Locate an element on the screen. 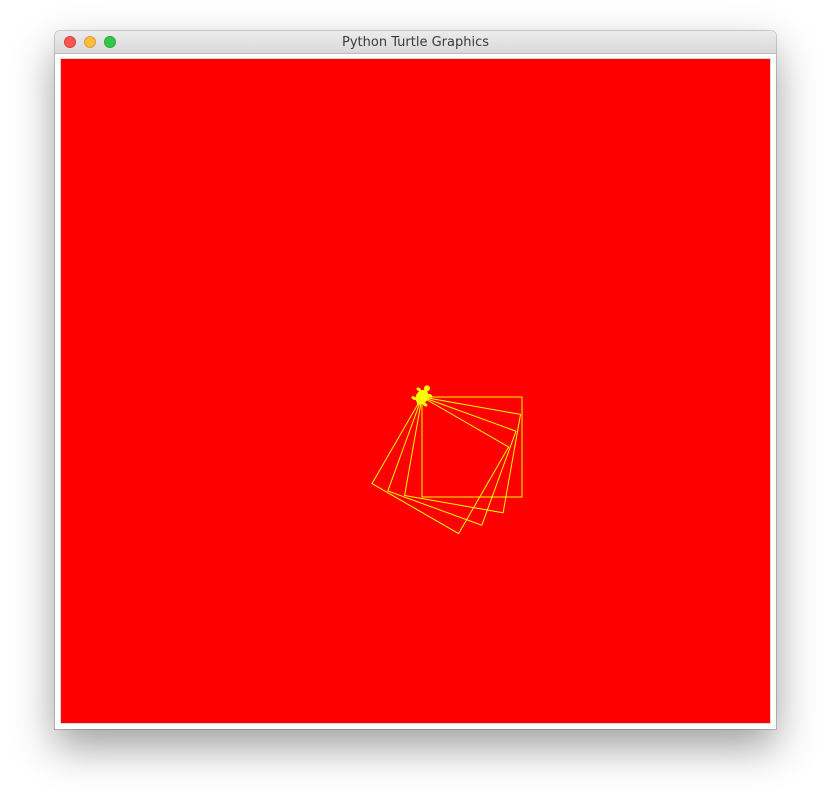 This screenshot has width=832, height=809. window-title: Python Turtle Graphics is located at coordinates (415, 42).